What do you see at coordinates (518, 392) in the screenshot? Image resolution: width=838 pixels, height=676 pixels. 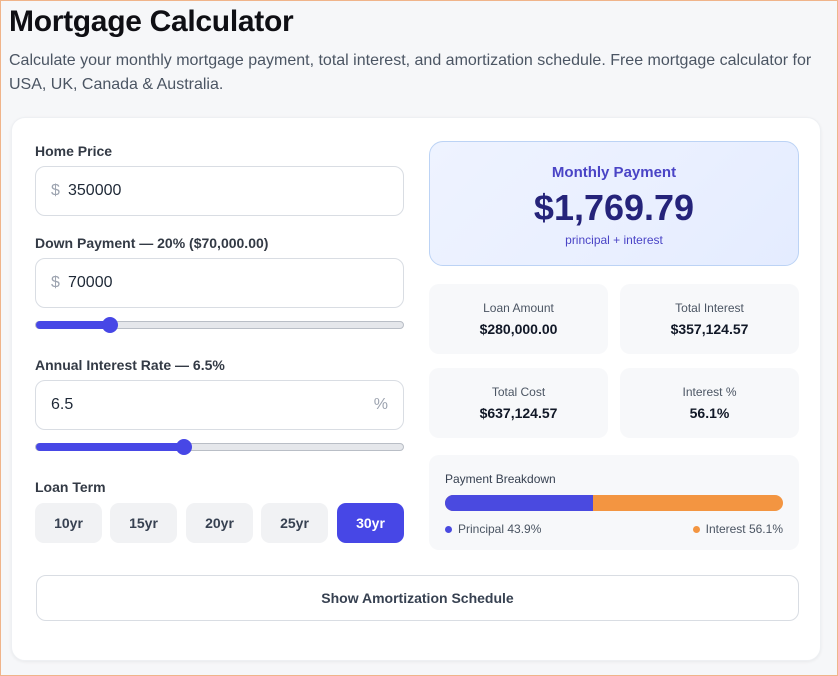 I see `total-cost-label: Total Cost` at bounding box center [518, 392].